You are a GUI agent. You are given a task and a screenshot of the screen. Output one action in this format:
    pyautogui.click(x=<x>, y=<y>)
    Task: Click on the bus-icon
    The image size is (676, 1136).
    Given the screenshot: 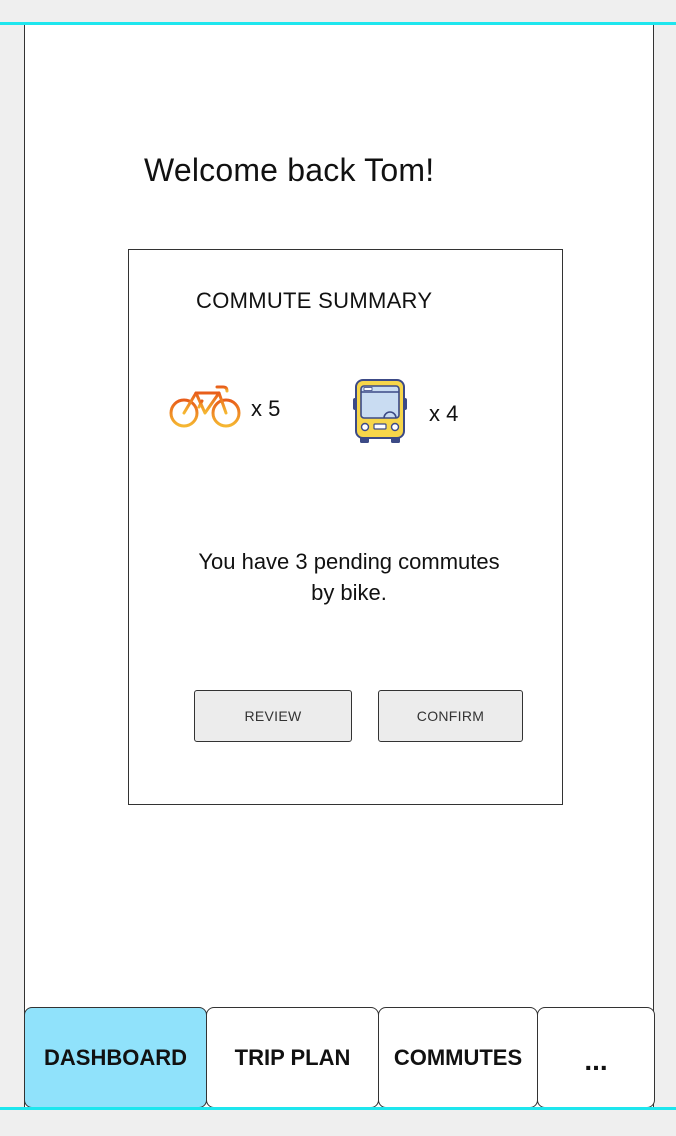 What is the action you would take?
    pyautogui.click(x=380, y=413)
    